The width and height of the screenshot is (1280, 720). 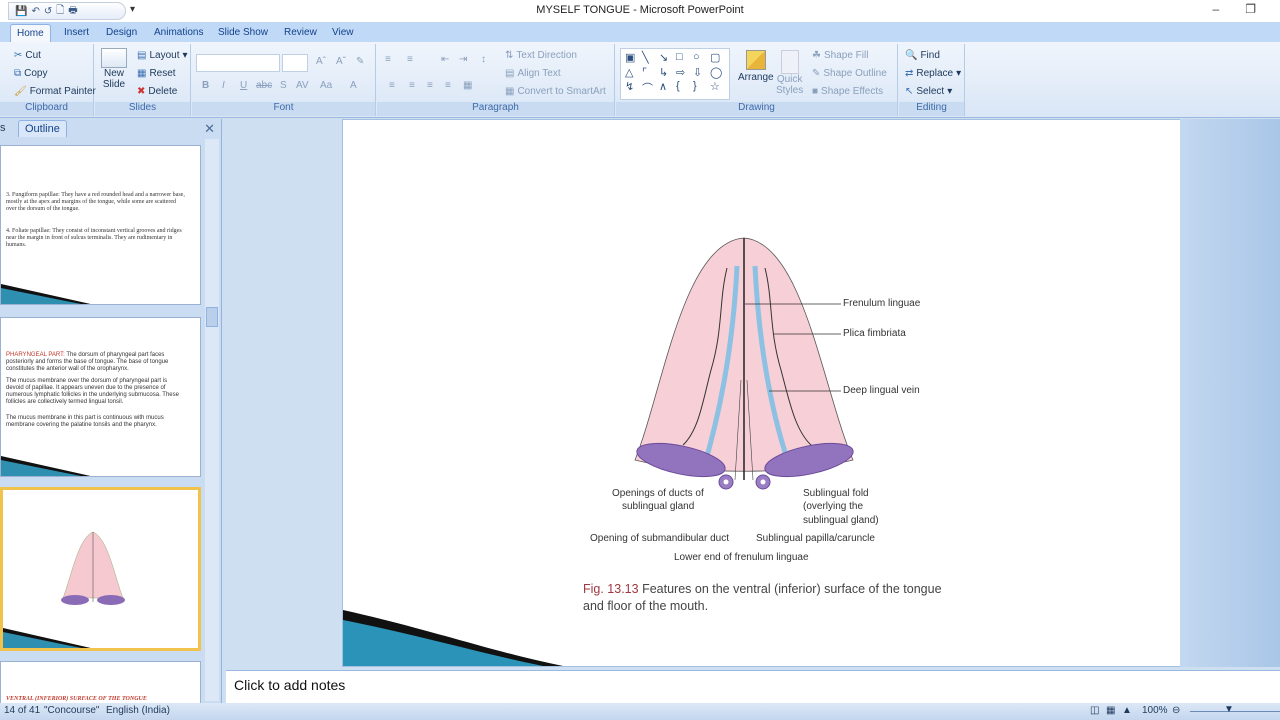 I want to click on shapes-gallery: ▣ ╲ ↘ □ ○ ▢ △ ⌜ ↳ ⇨ ⇩ ◯ ↯ ⌒ ∧{} ☆, so click(x=675, y=74).